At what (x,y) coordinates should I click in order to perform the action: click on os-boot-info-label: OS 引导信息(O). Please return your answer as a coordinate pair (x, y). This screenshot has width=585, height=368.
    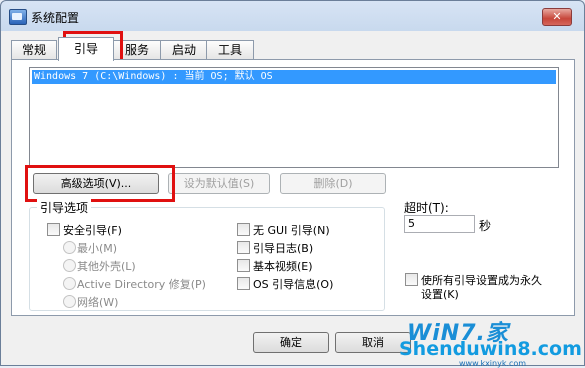
    Looking at the image, I should click on (293, 284).